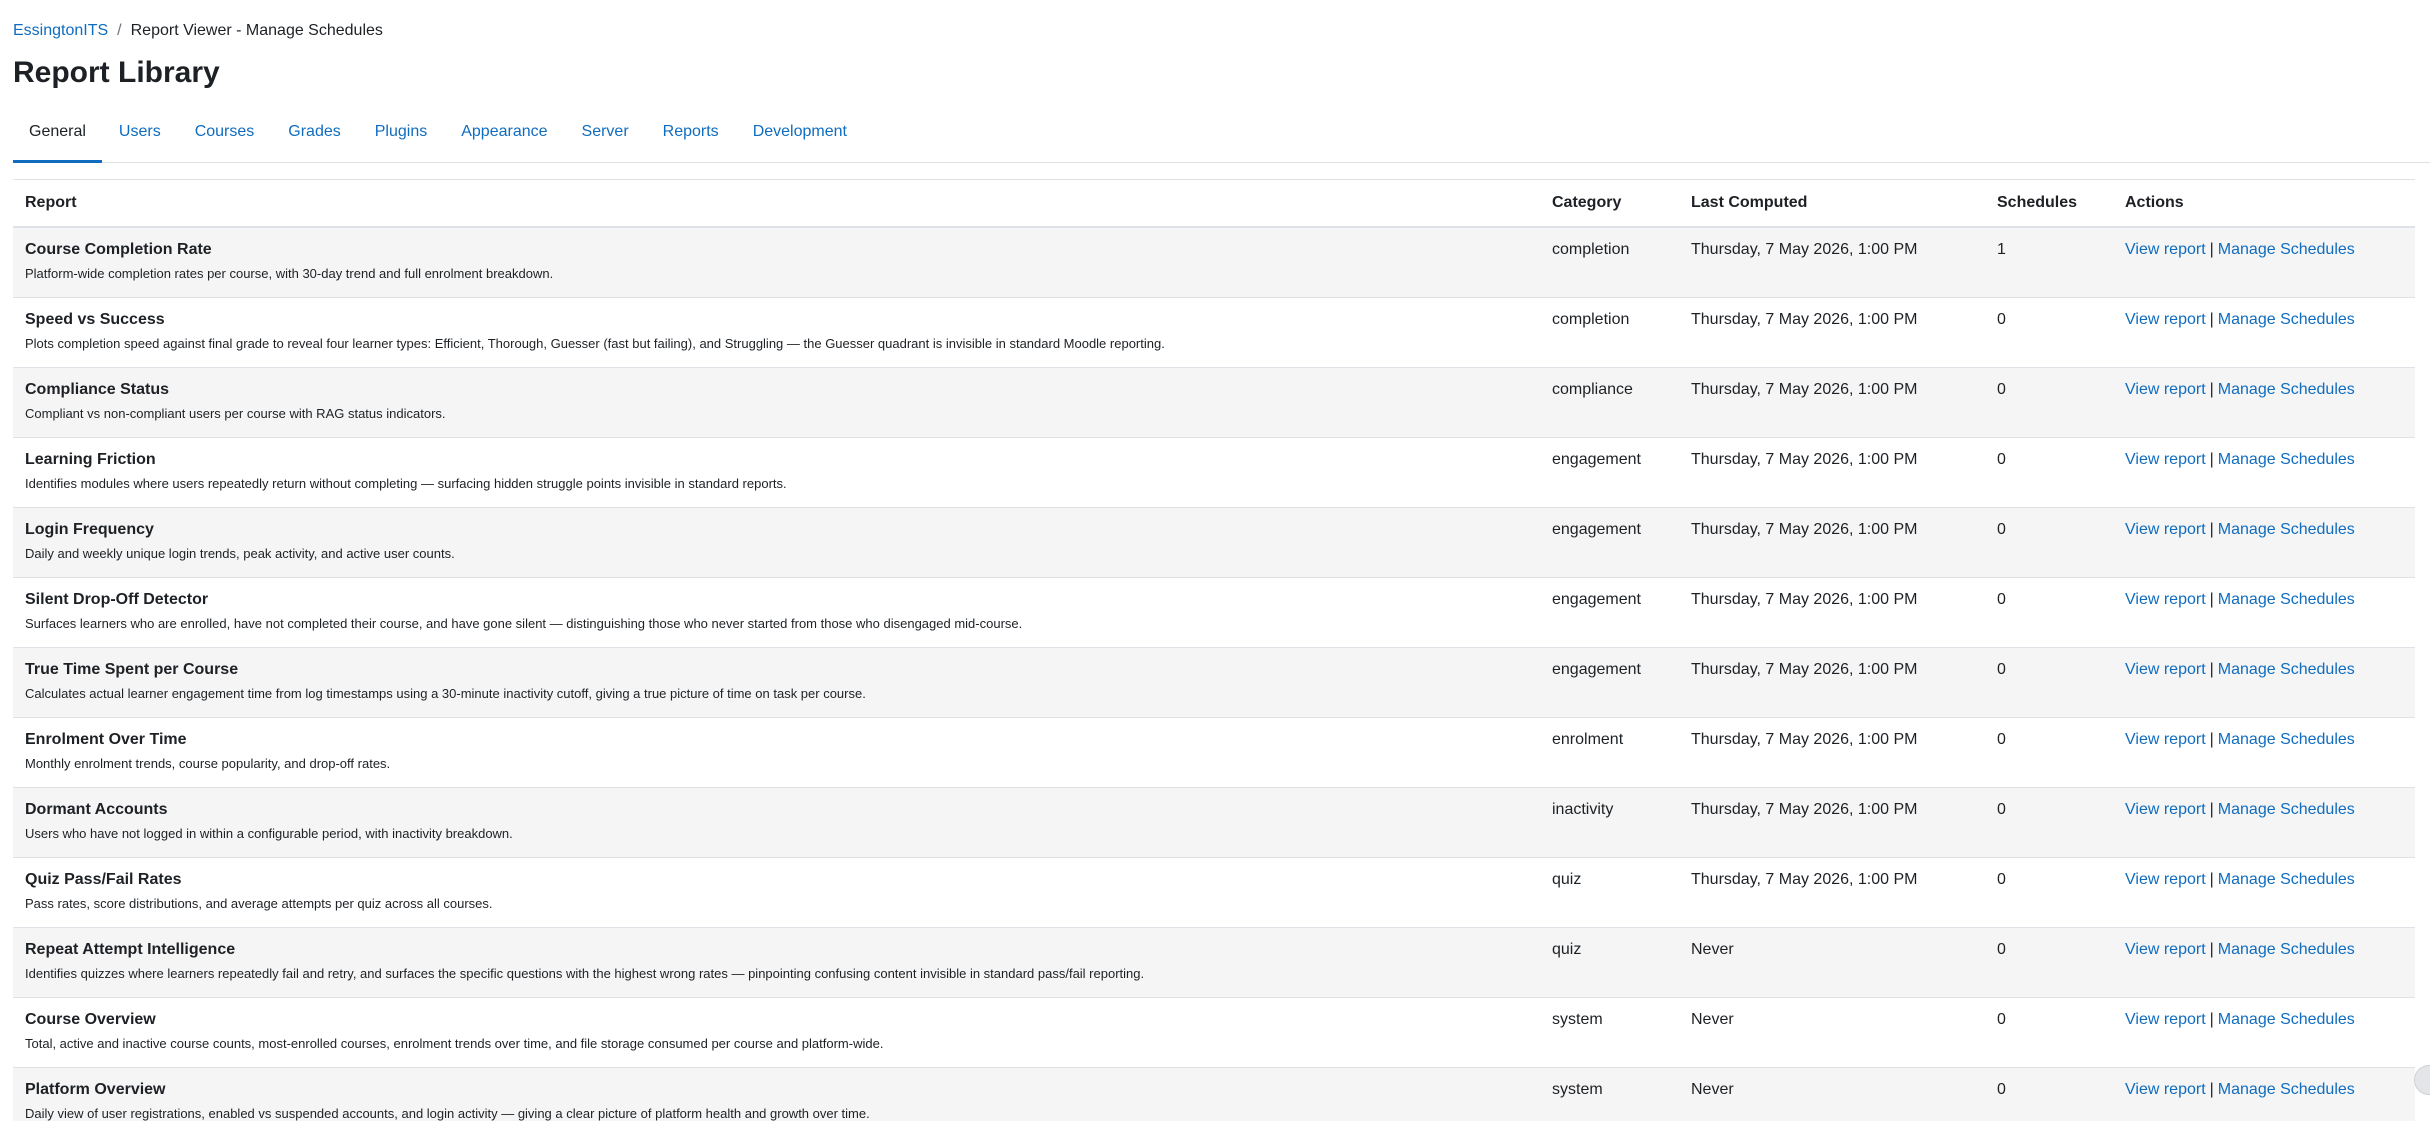  Describe the element at coordinates (57, 136) in the screenshot. I see `tab-general: General` at that location.